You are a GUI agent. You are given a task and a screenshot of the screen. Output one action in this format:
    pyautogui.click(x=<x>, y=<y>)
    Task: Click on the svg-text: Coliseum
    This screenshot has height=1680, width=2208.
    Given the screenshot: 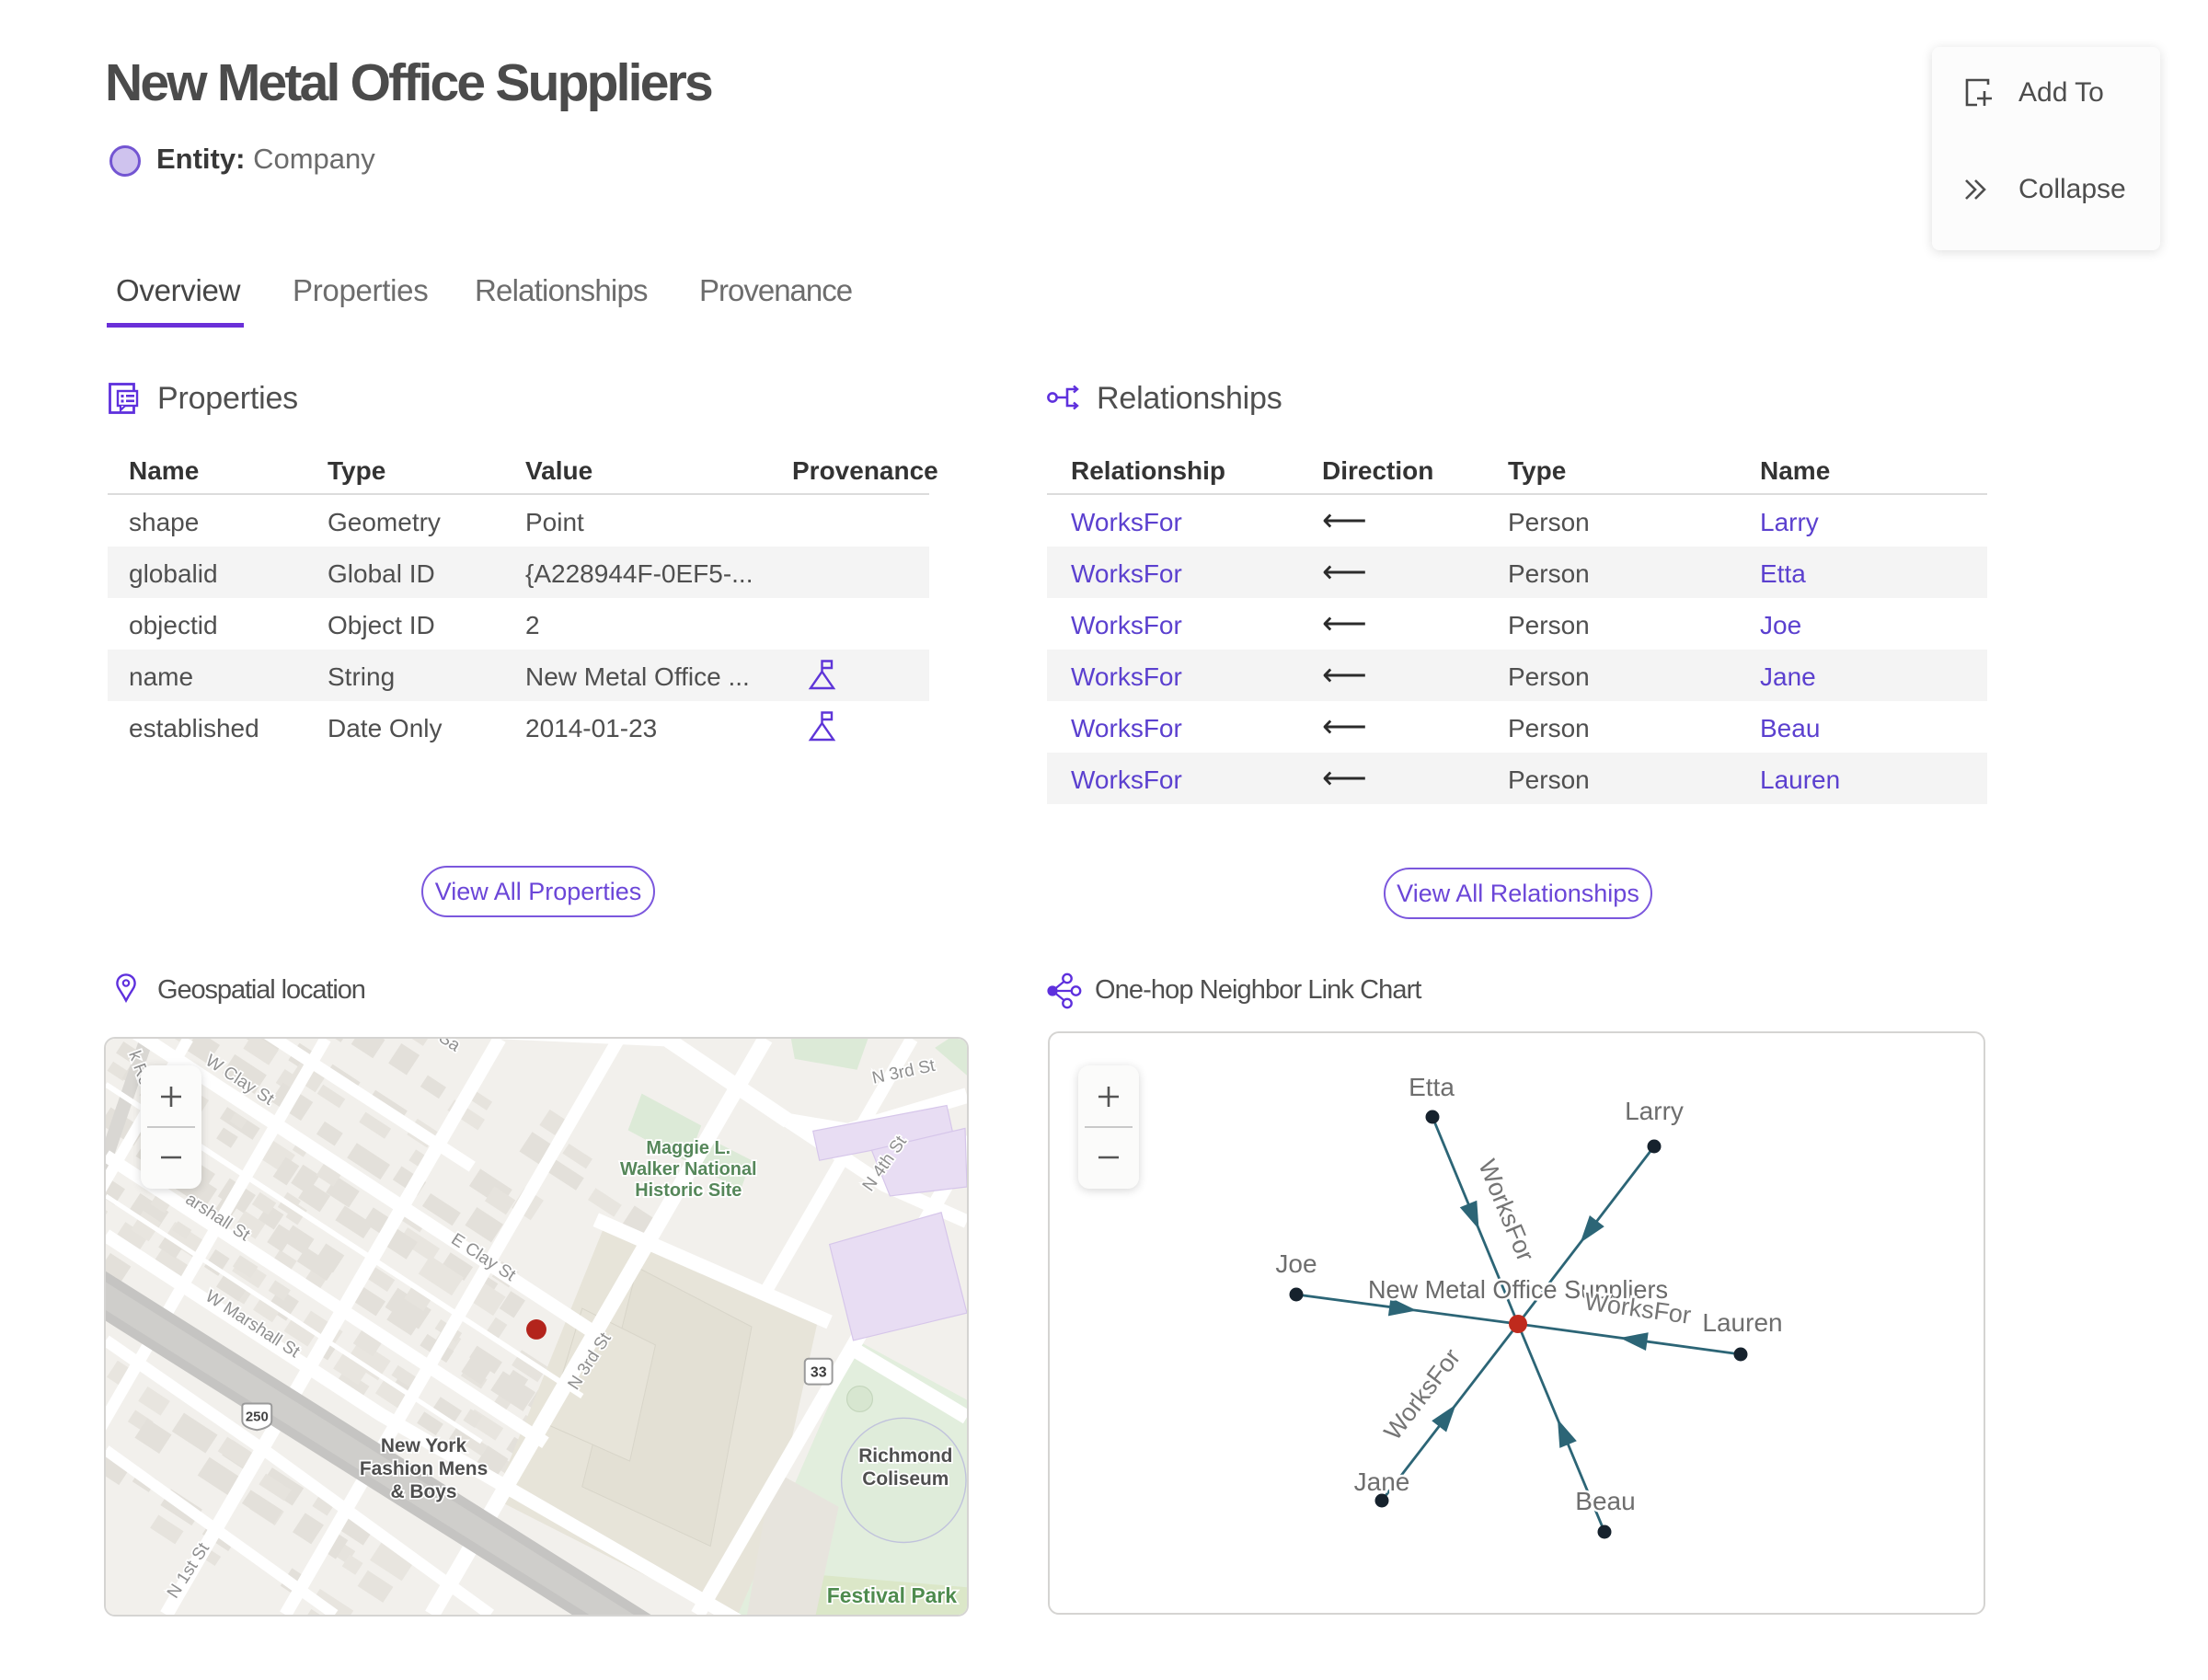 What is the action you would take?
    pyautogui.click(x=905, y=1479)
    